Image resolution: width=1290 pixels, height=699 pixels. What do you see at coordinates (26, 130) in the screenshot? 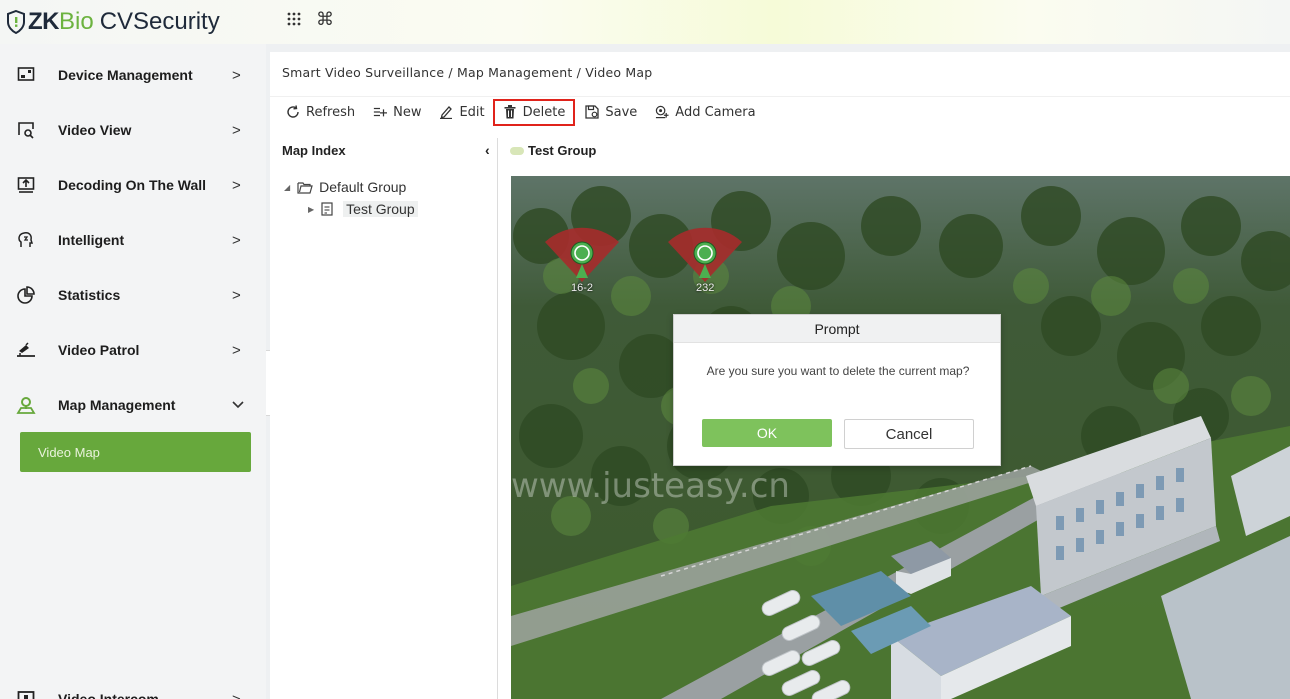
I see `video-view-icon` at bounding box center [26, 130].